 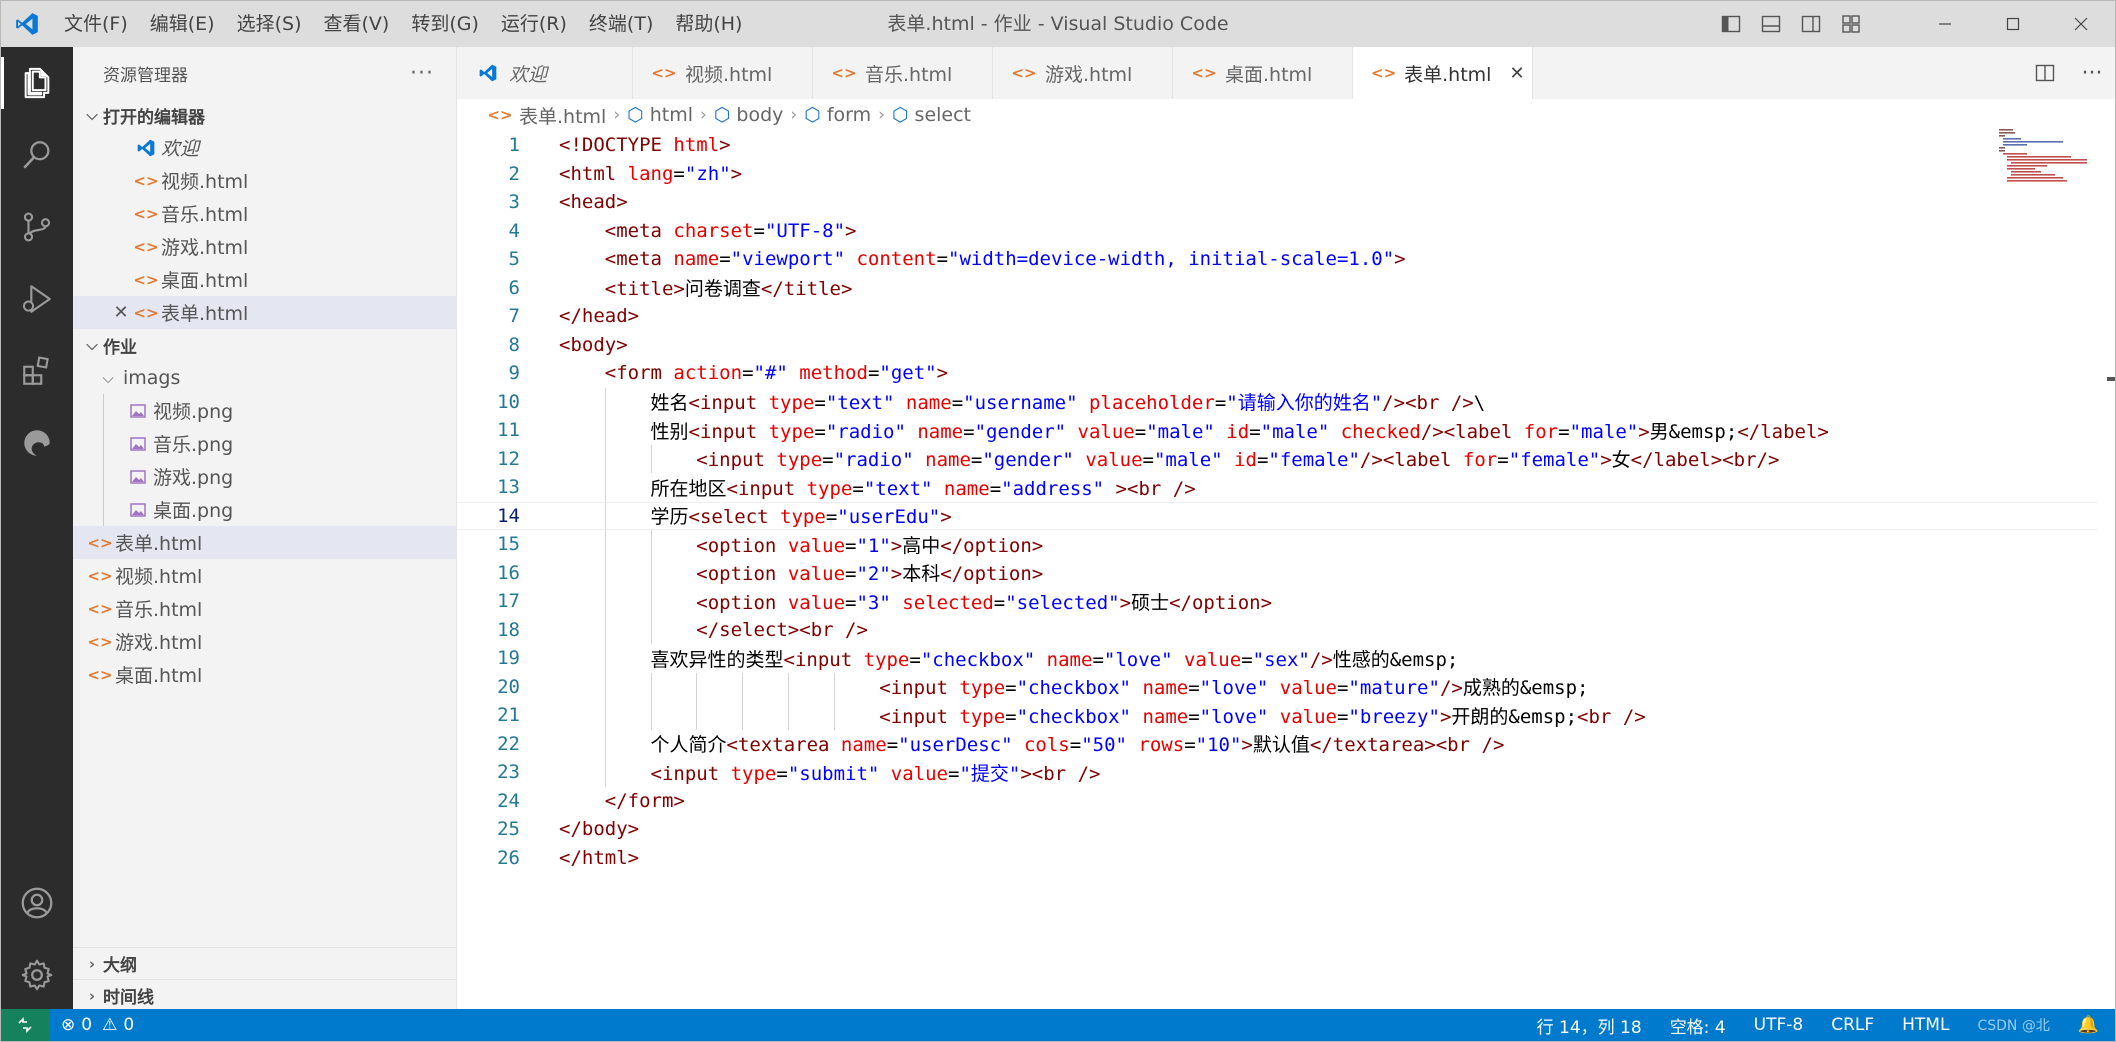 I want to click on close-tab-icon: ✕, so click(x=1516, y=73).